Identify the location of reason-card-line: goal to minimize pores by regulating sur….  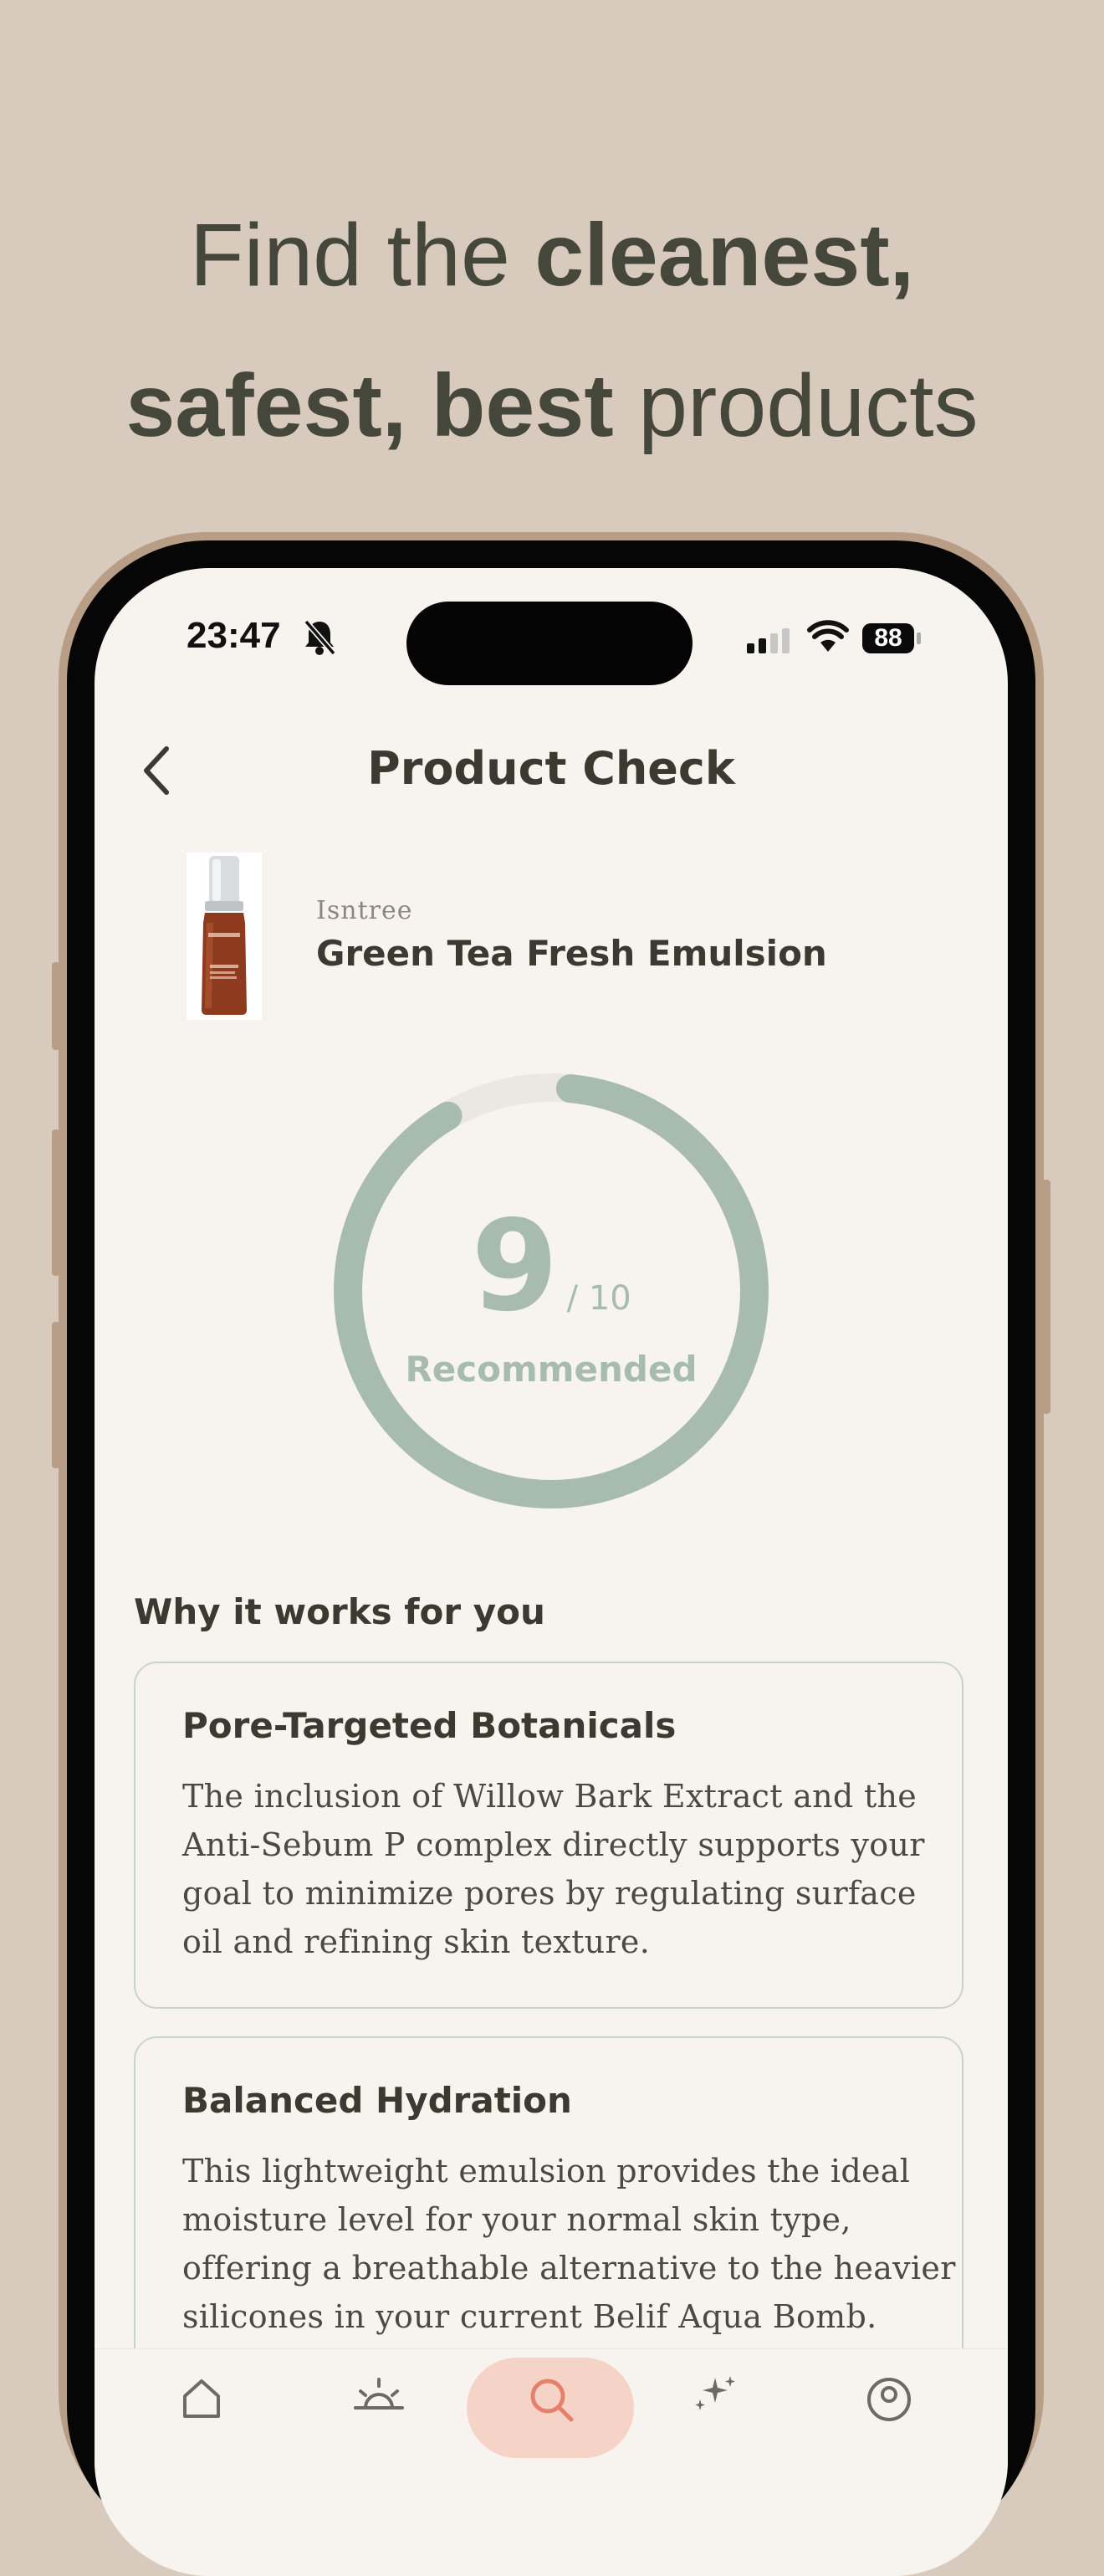
(549, 1894).